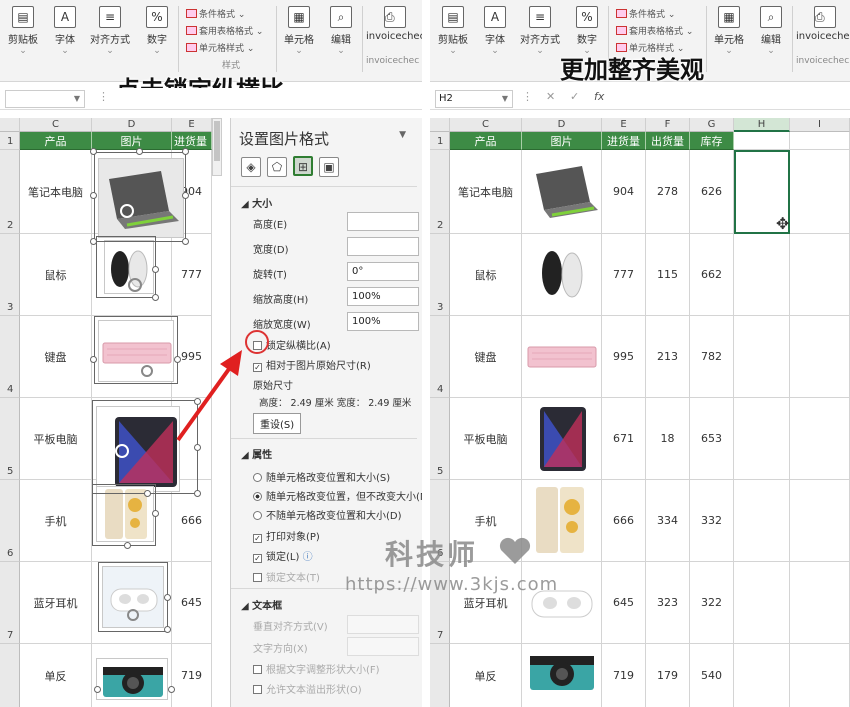 The image size is (850, 707). Describe the element at coordinates (303, 166) in the screenshot. I see `size-properties-icon: ⊞` at that location.